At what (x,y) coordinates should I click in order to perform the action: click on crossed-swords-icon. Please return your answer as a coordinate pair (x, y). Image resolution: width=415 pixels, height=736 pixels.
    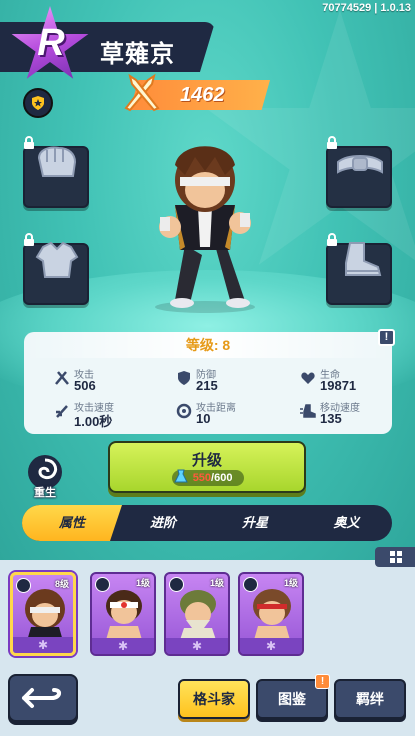
    Looking at the image, I should click on (142, 92).